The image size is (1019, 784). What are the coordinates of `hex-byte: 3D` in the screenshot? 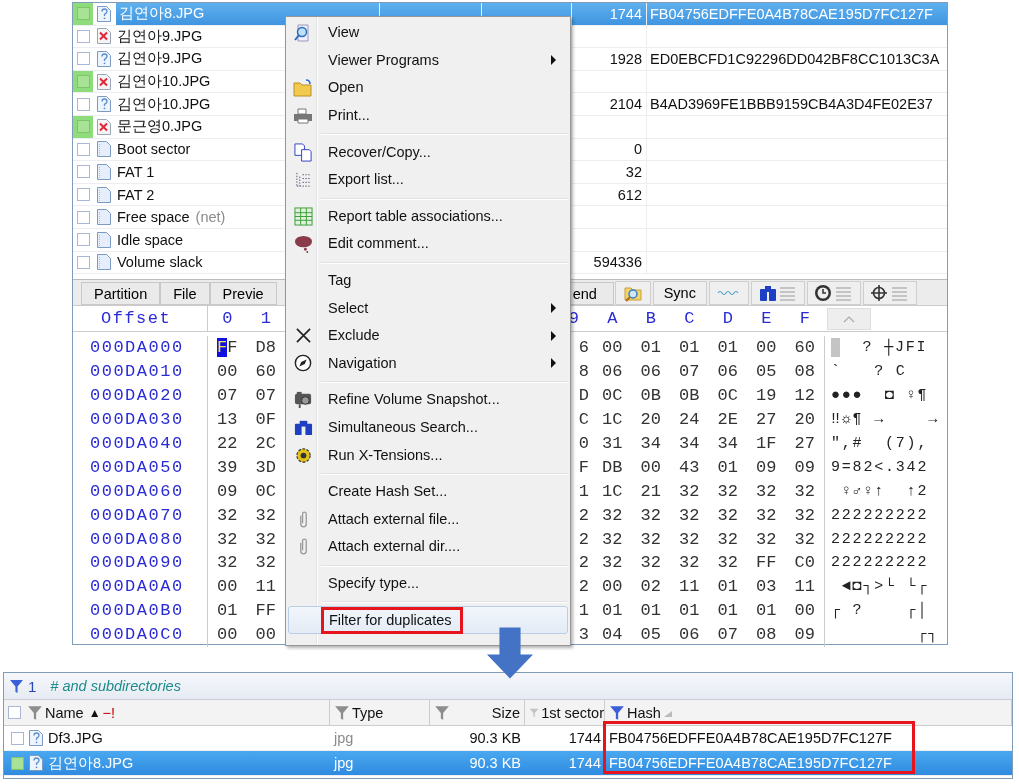 It's located at (265, 467).